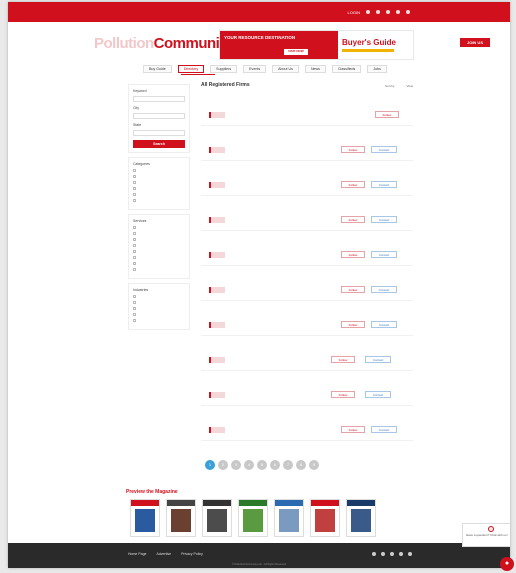 The height and width of the screenshot is (573, 516). Describe the element at coordinates (346, 69) in the screenshot. I see `nav-item: Classifieds` at that location.